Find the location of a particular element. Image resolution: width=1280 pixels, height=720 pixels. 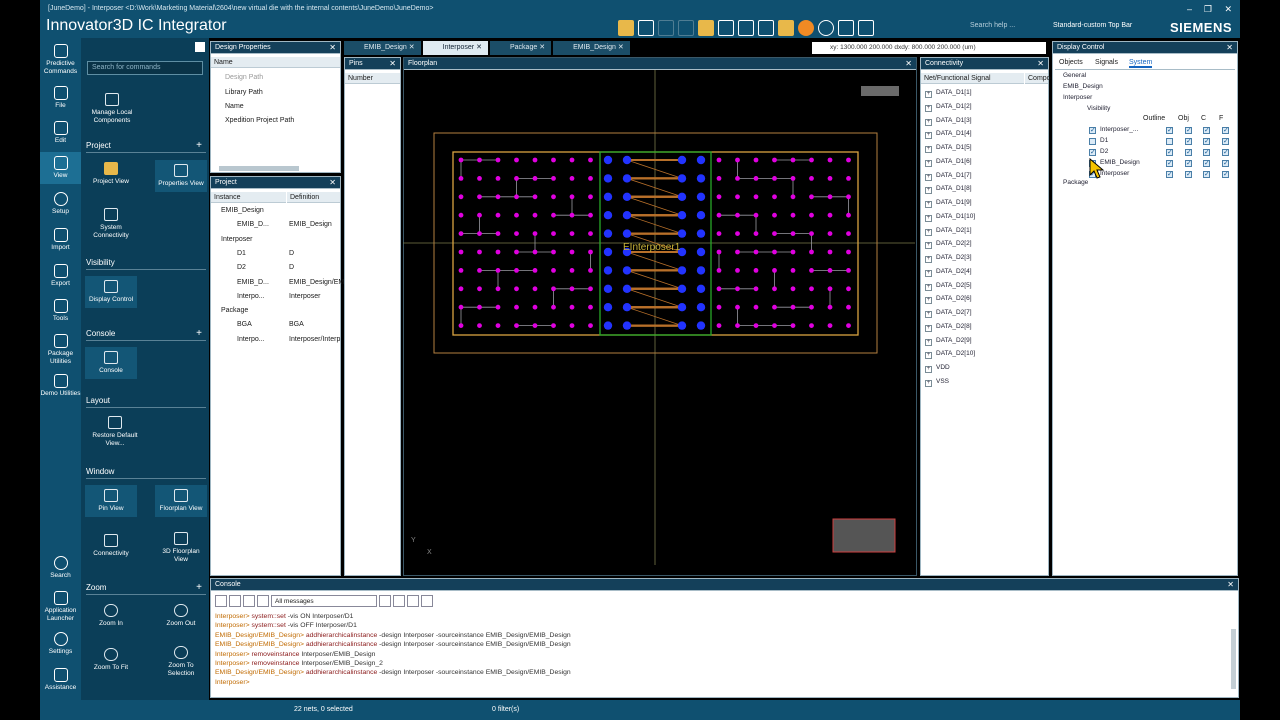

properties-view-button: Properties View is located at coordinates (181, 176).